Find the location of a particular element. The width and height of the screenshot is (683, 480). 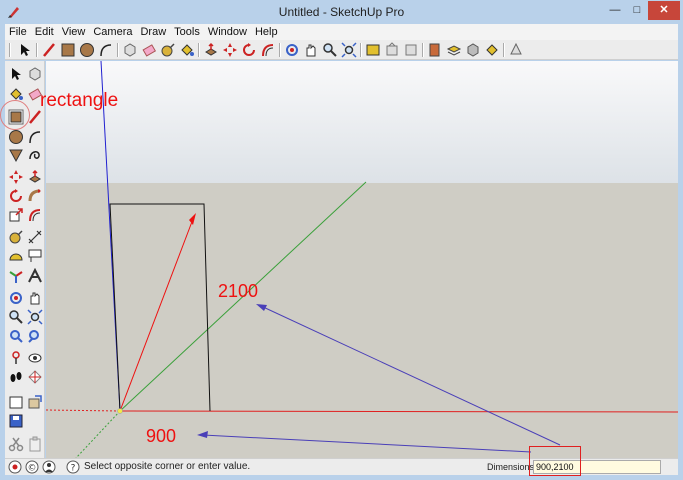

main-toolbar is located at coordinates (341, 50).